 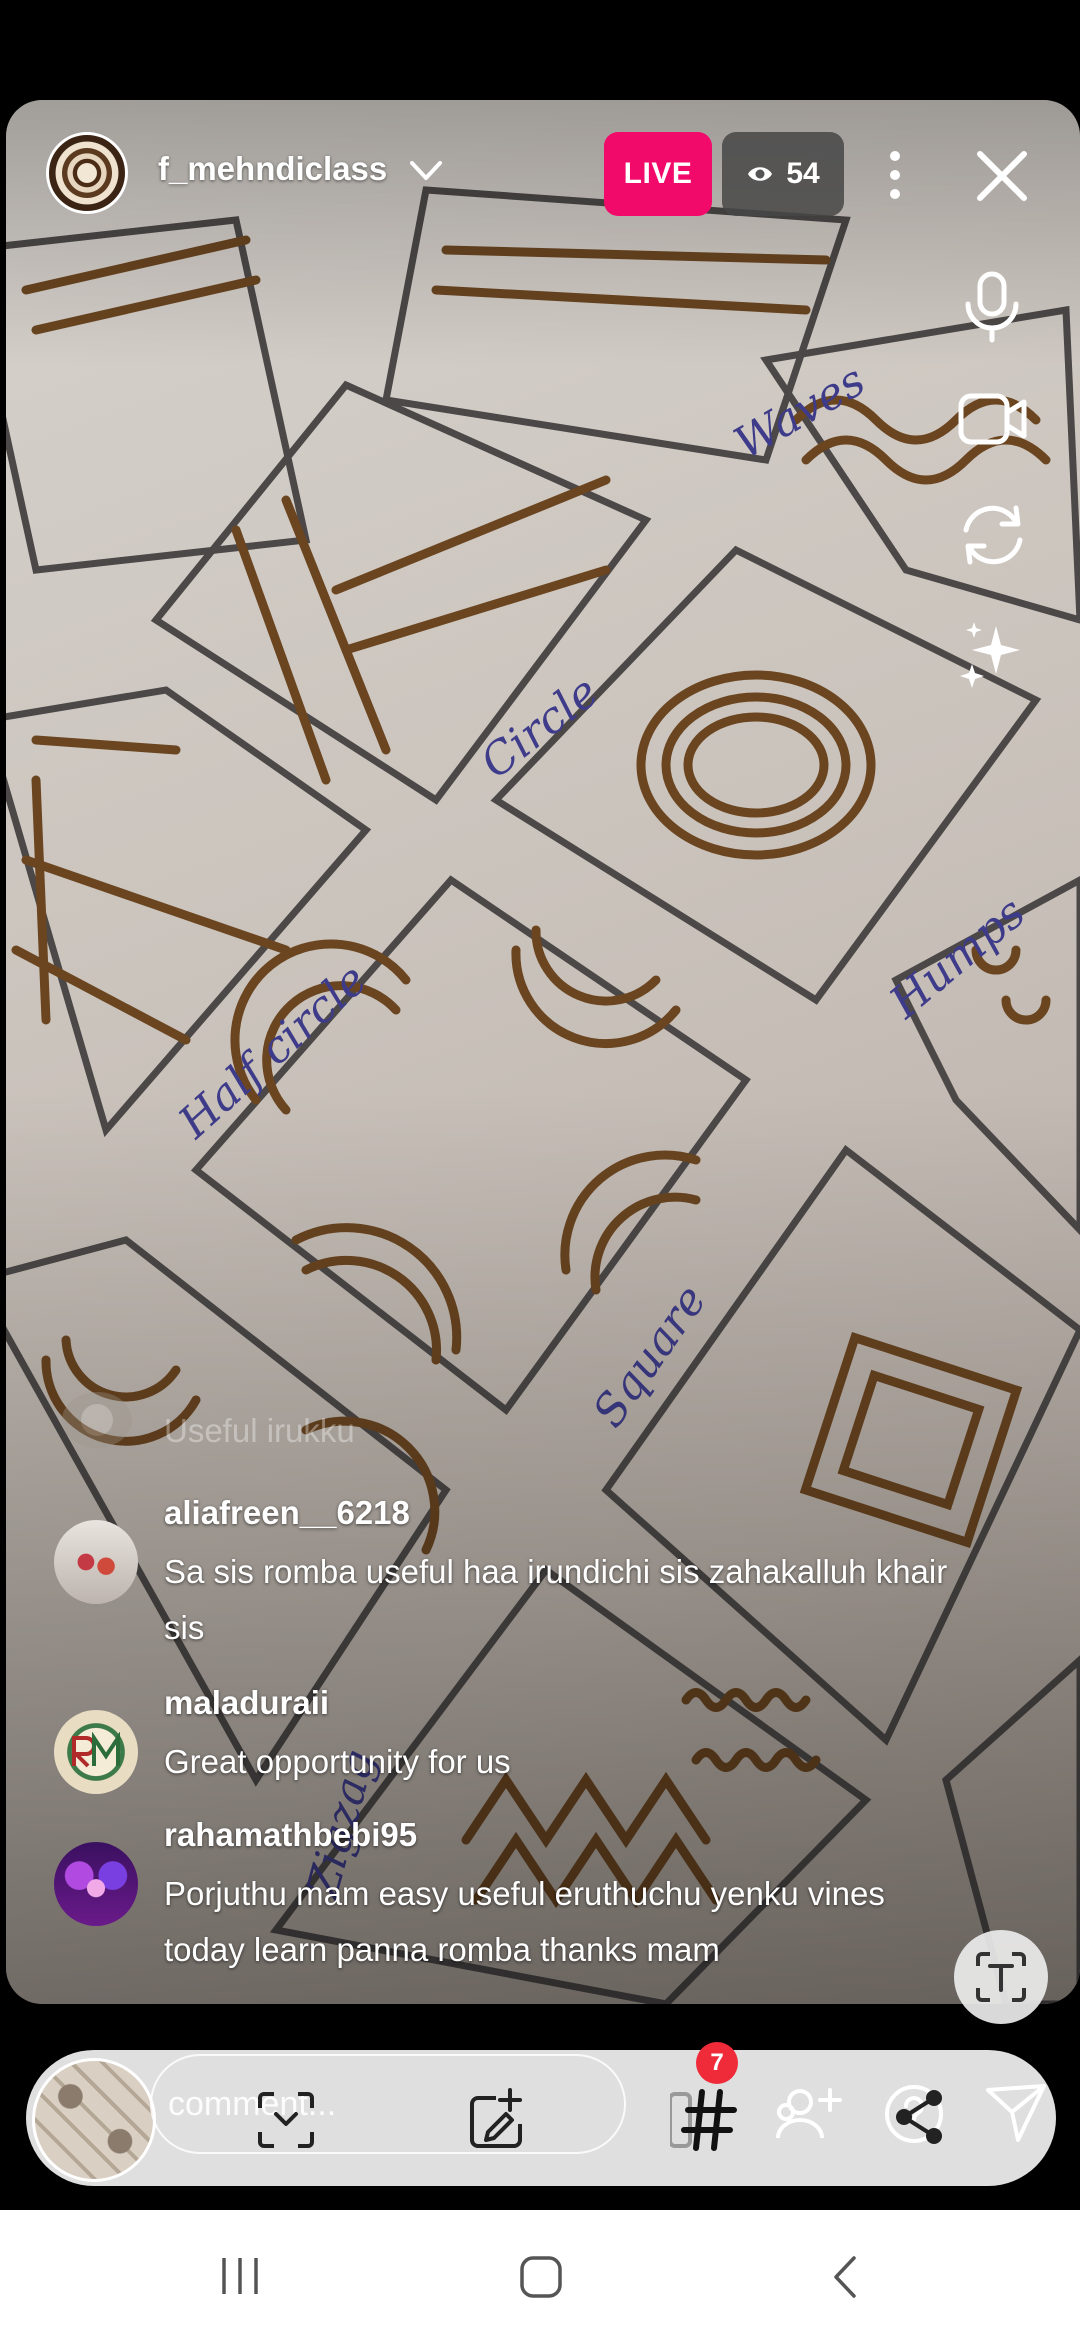 I want to click on live-badge: LIVE, so click(x=658, y=174).